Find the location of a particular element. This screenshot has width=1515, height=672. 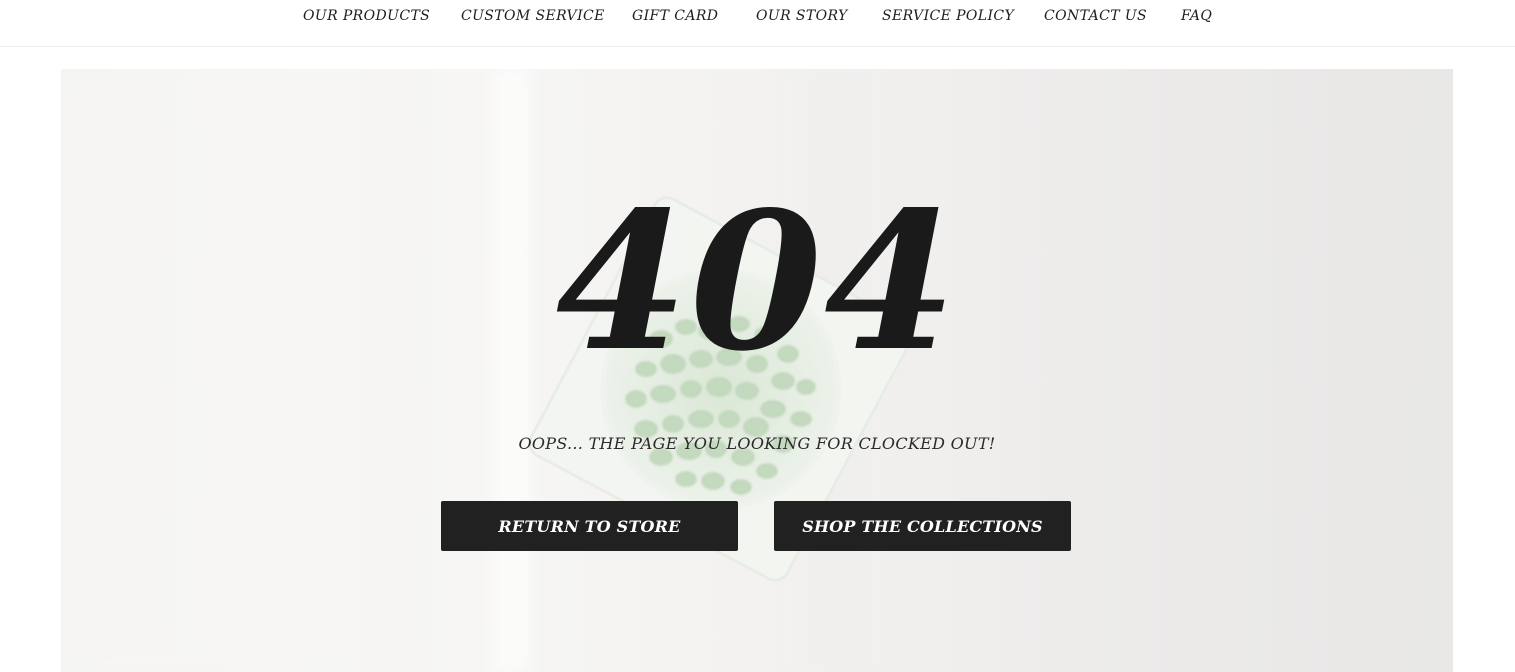

nav-item-faq: FAQ is located at coordinates (1196, 16).